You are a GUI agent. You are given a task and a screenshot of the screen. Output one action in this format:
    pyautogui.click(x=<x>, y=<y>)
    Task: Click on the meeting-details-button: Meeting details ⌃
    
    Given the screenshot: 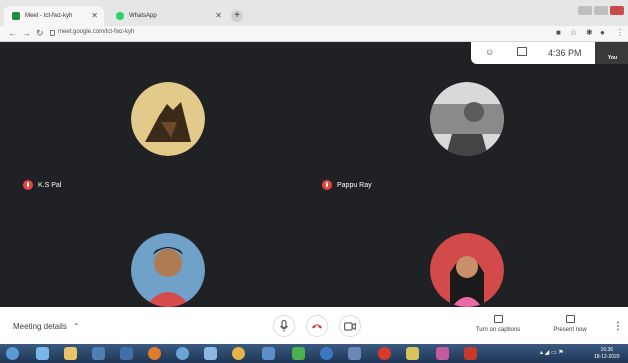 What is the action you would take?
    pyautogui.click(x=46, y=326)
    